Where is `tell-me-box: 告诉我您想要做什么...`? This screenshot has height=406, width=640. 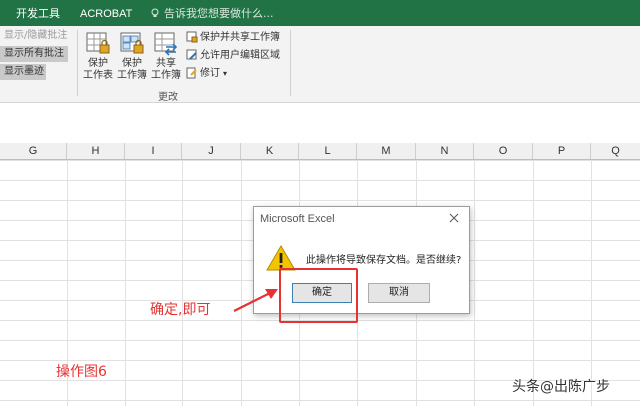
tell-me-box: 告诉我您想要做什么... is located at coordinates (212, 13).